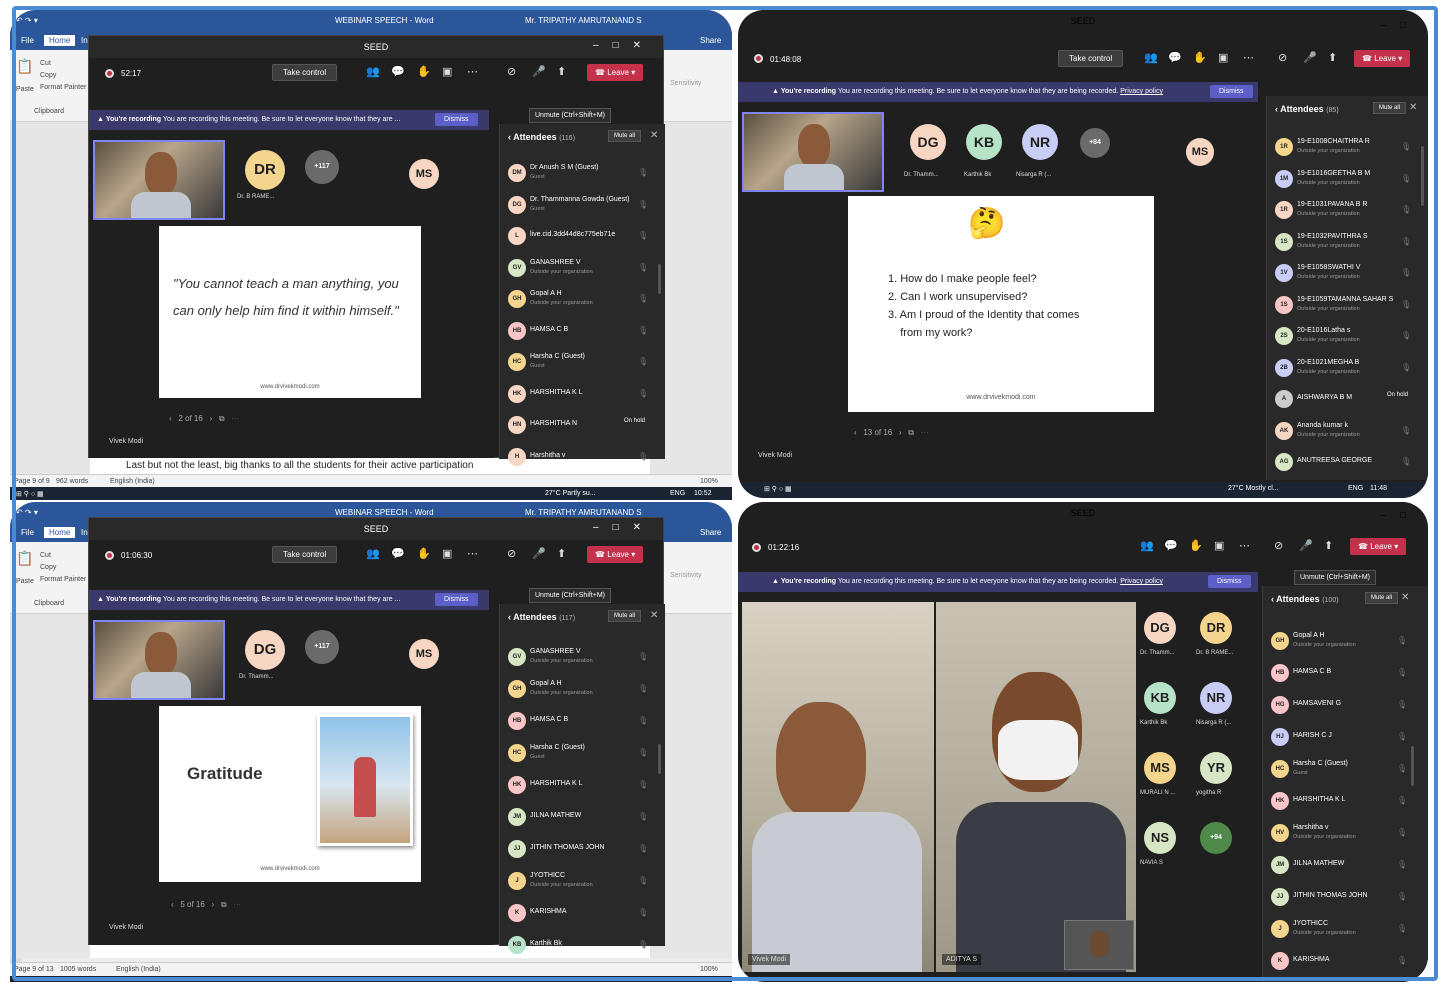  What do you see at coordinates (578, 819) in the screenshot?
I see `attendee-row: JM JILNA MATHEW 🎙` at bounding box center [578, 819].